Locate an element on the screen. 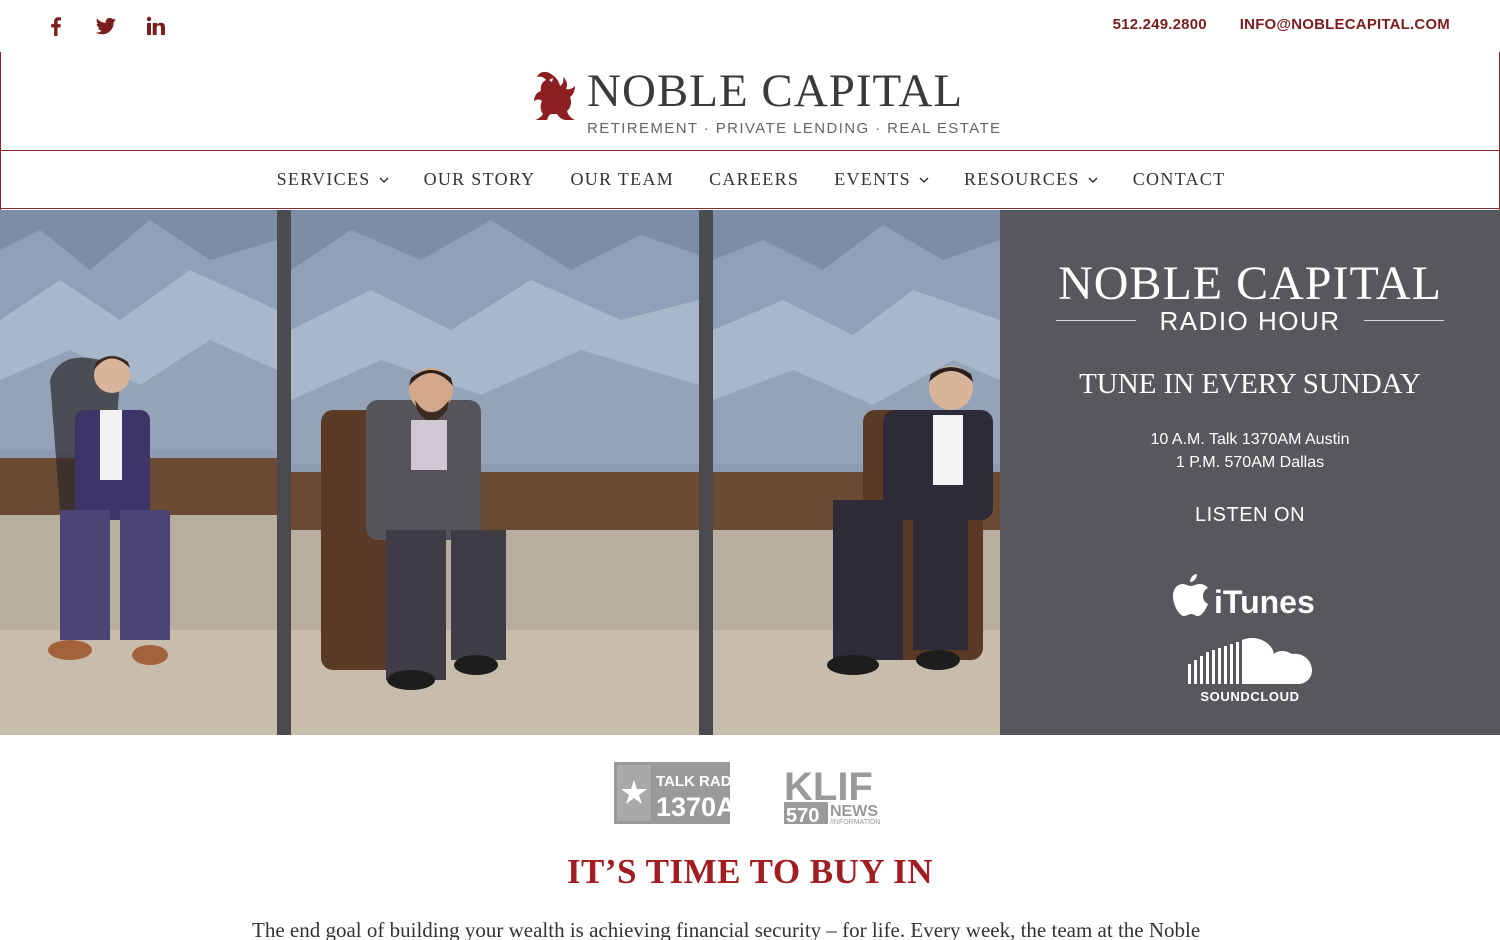  nav-item-label: OUR STORY is located at coordinates (479, 179).